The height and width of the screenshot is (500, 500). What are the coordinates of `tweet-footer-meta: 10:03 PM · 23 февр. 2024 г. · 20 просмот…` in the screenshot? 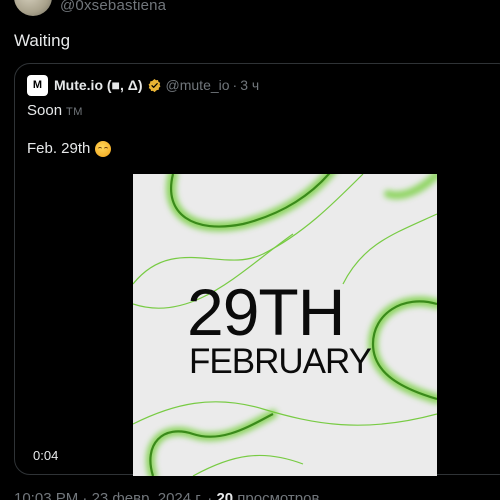 It's located at (166, 495).